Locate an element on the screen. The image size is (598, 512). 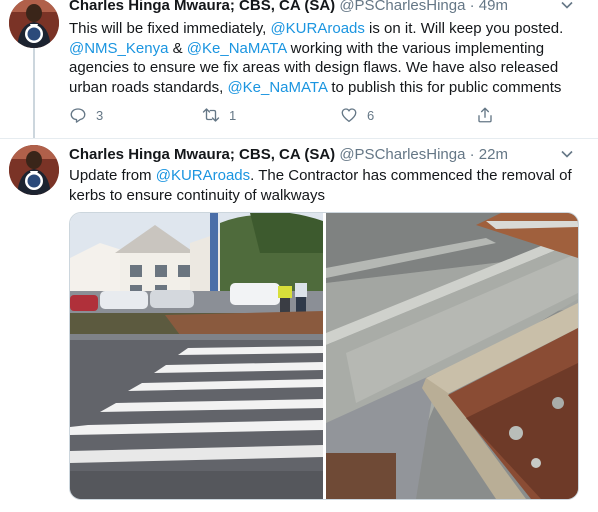
tweet-divider is located at coordinates (299, 138).